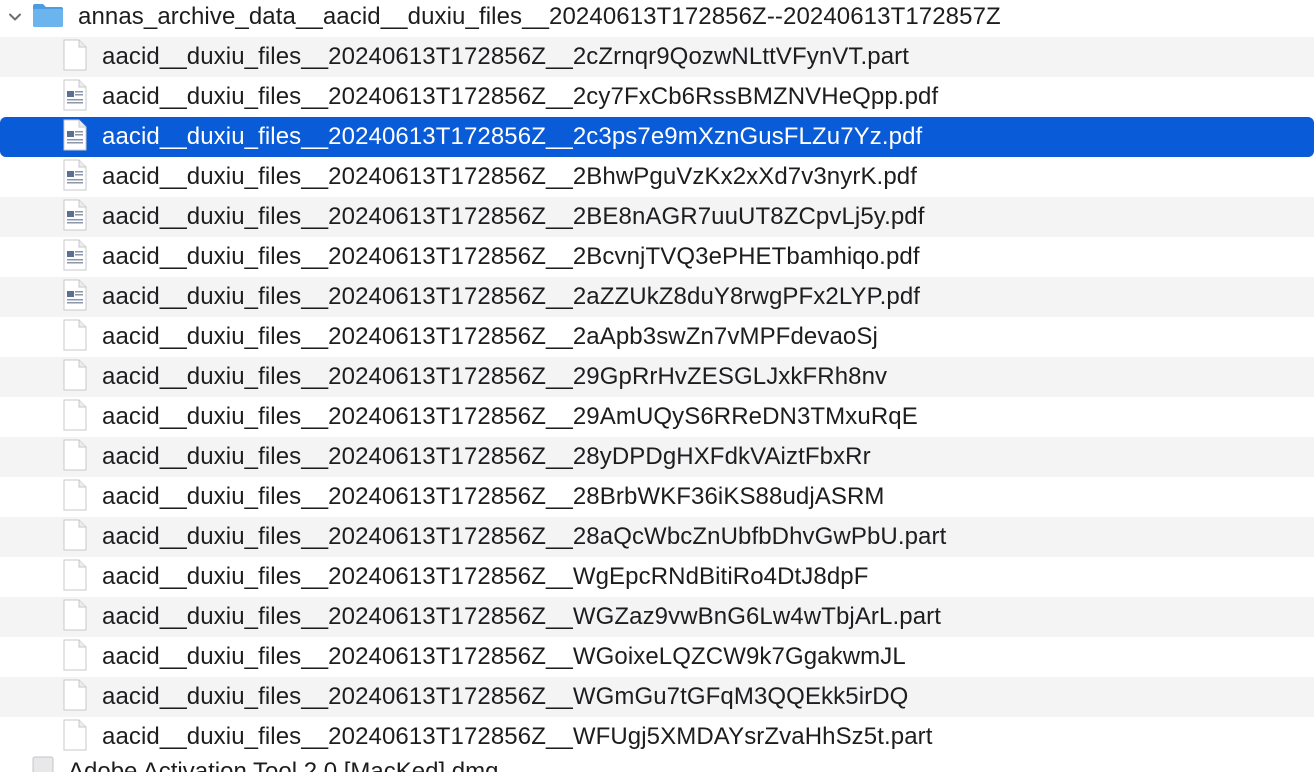 The image size is (1314, 772). I want to click on folder-icon, so click(48, 17).